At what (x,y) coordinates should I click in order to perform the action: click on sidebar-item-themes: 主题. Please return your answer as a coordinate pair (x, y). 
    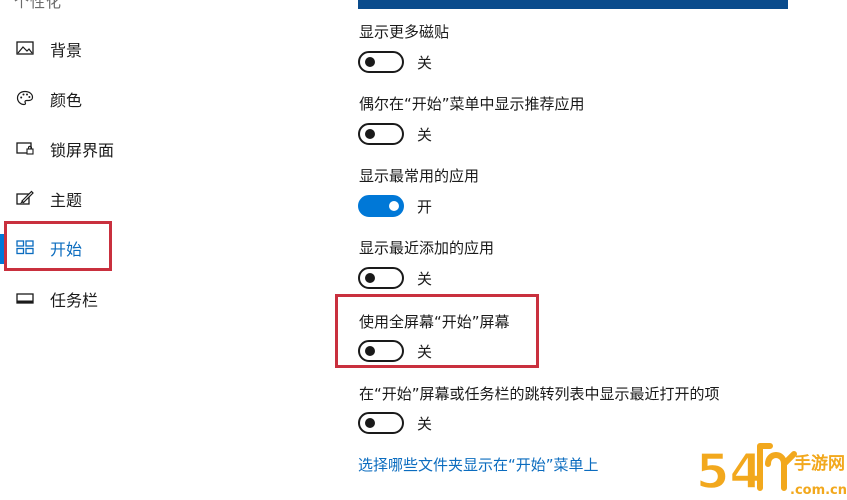
    Looking at the image, I should click on (56, 198).